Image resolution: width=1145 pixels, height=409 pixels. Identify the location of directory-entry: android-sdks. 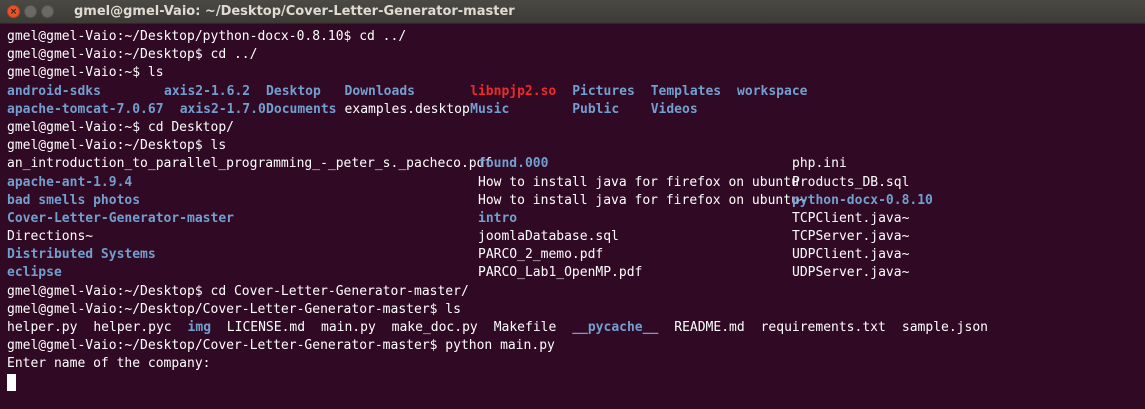
(54, 91).